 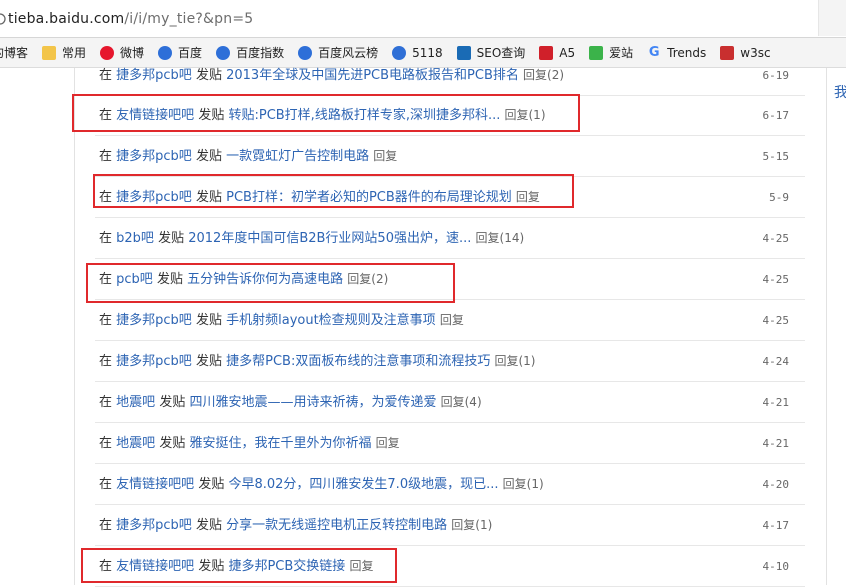 What do you see at coordinates (826, 326) in the screenshot?
I see `column-border-right` at bounding box center [826, 326].